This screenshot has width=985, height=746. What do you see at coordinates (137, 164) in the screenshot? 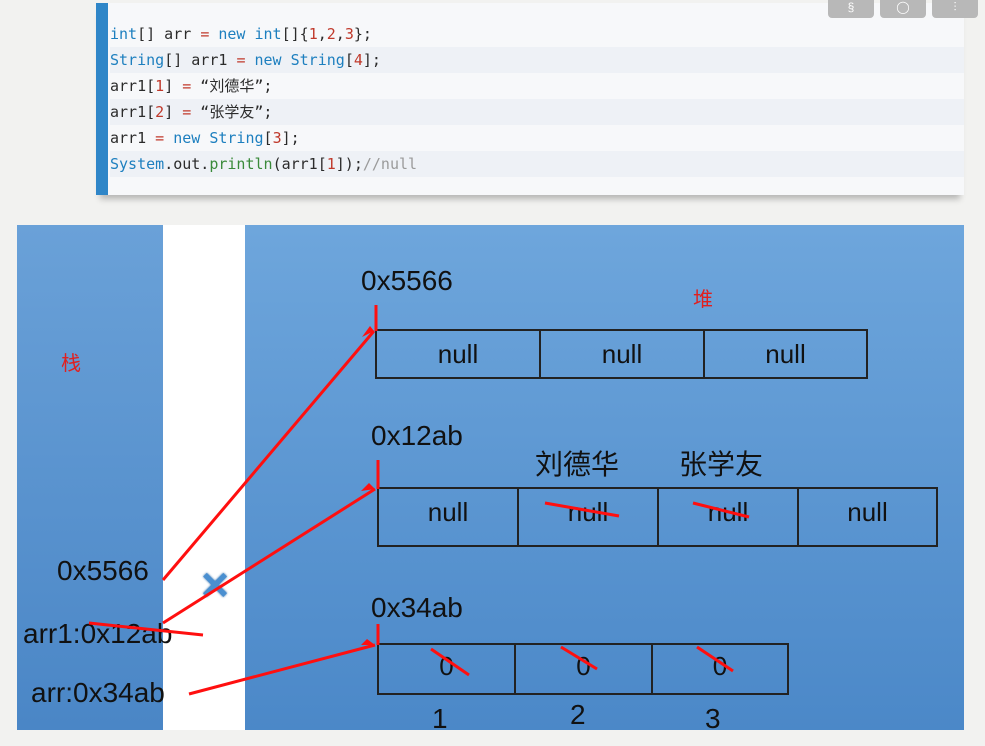
I see `code-token: System` at bounding box center [137, 164].